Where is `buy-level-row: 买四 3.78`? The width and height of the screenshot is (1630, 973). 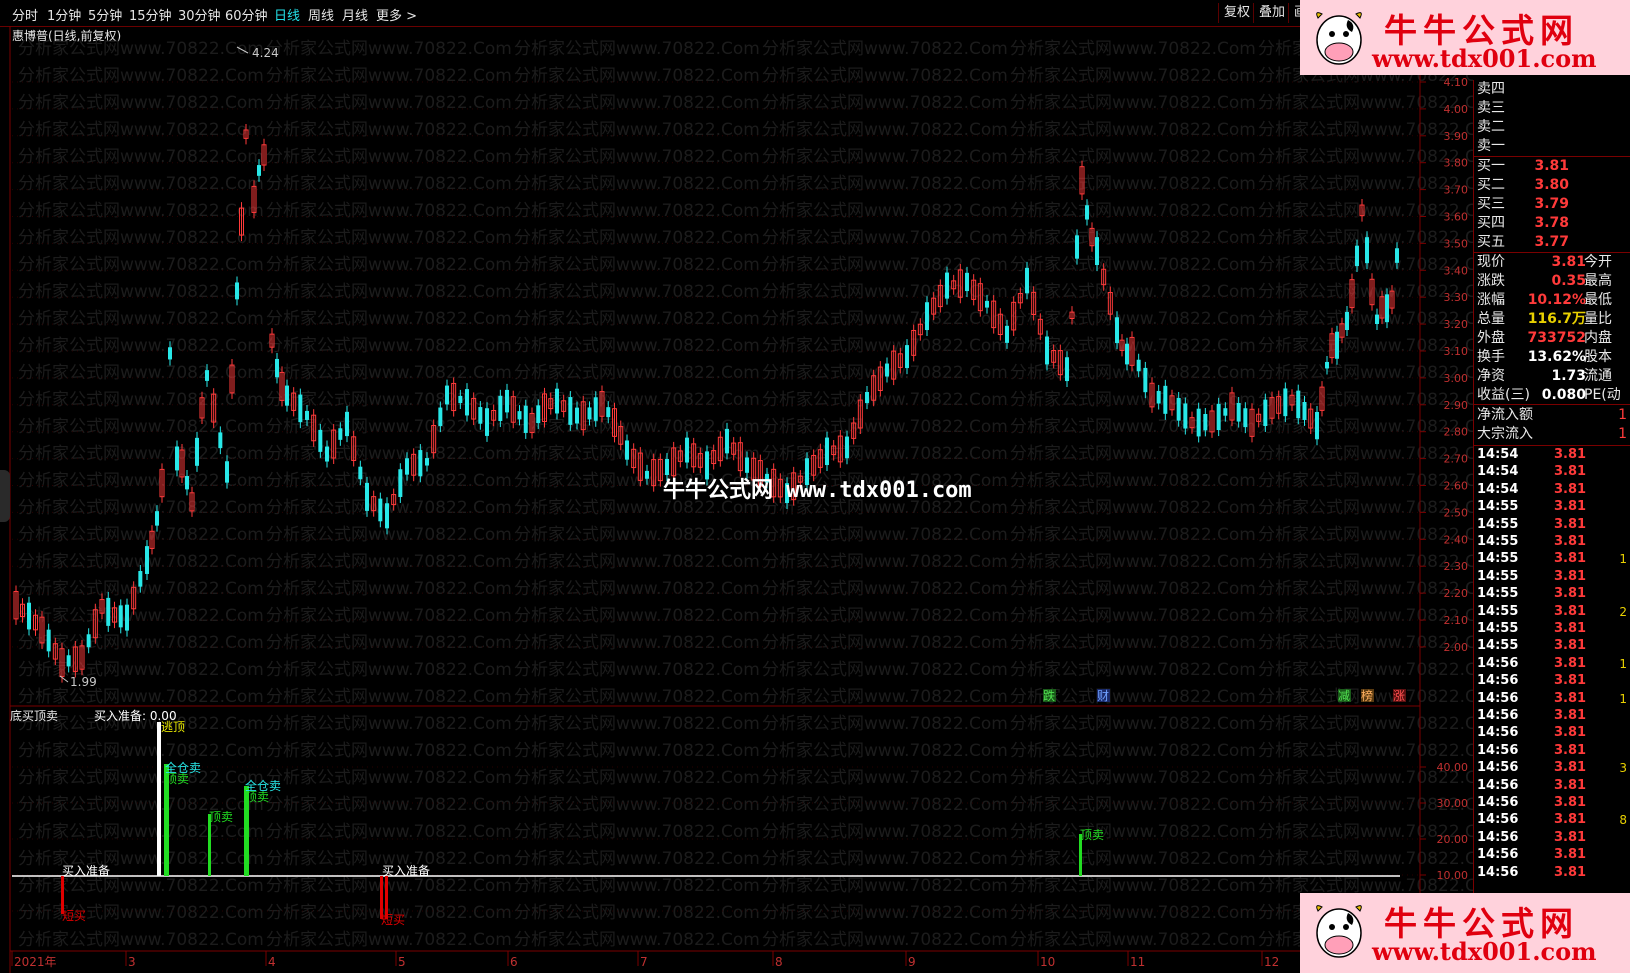 buy-level-row: 买四 3.78 is located at coordinates (1552, 223).